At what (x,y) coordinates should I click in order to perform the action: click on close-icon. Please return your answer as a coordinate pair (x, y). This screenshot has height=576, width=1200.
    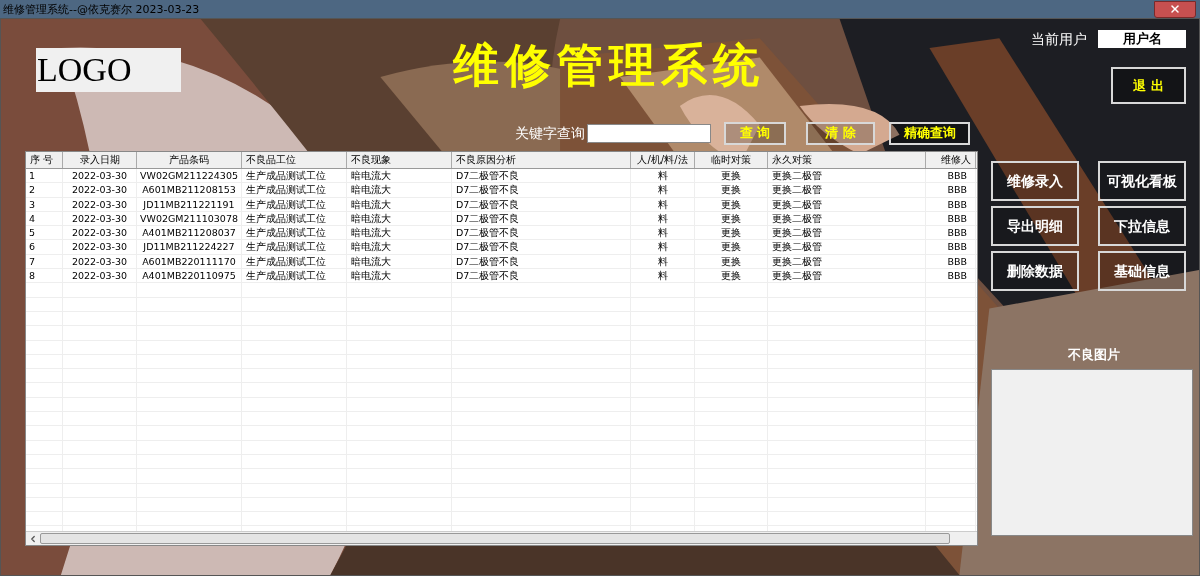
    Looking at the image, I should click on (1175, 9).